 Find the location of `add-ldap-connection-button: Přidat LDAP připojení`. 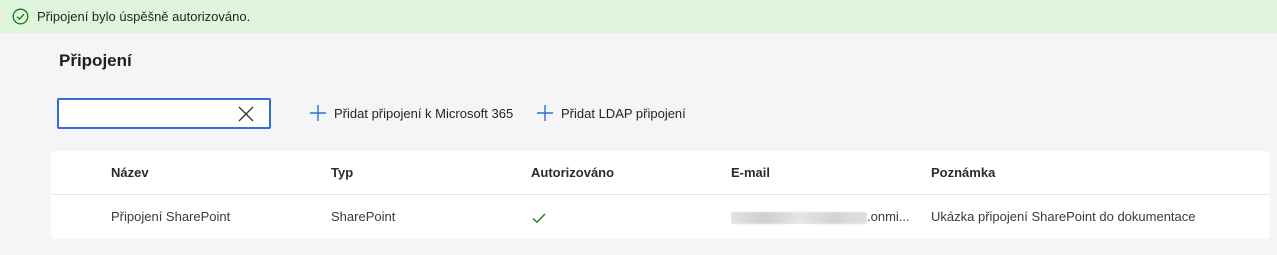

add-ldap-connection-button: Přidat LDAP připojení is located at coordinates (611, 113).